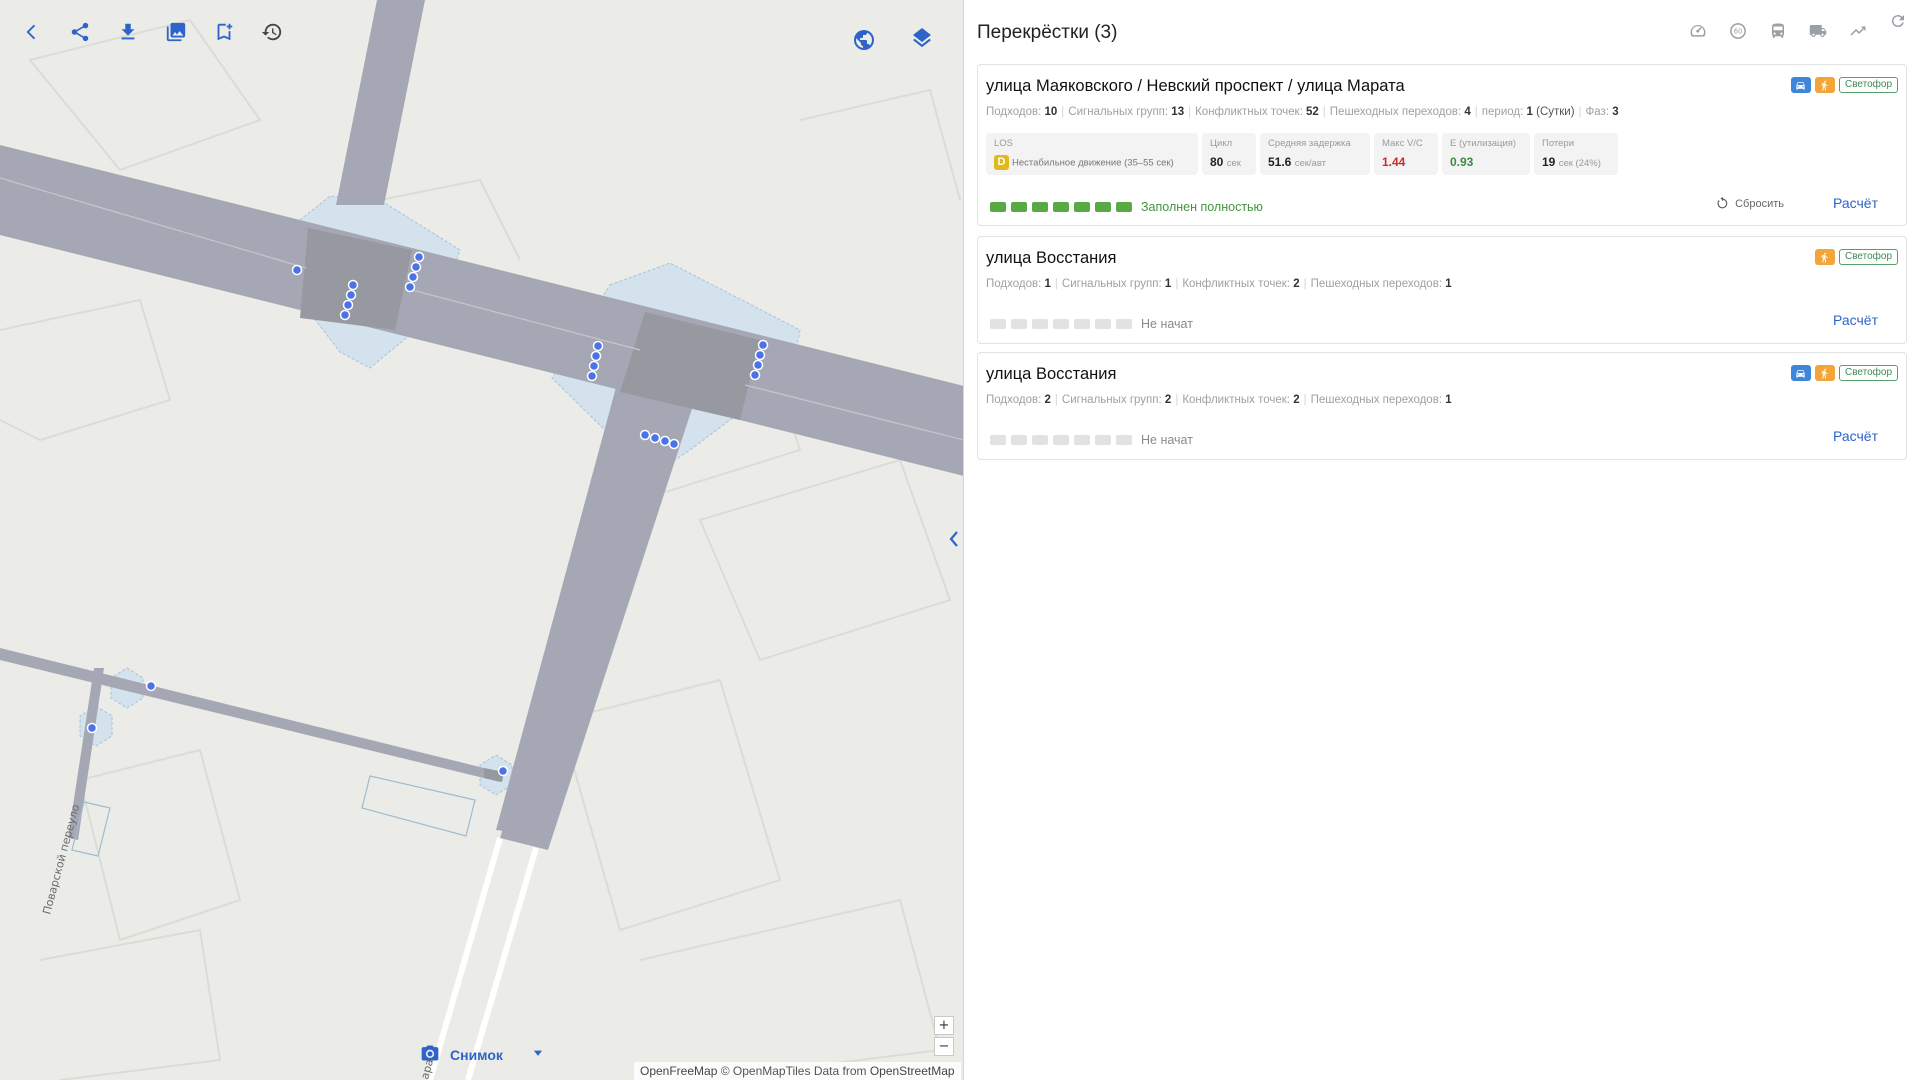 The image size is (1920, 1080). Describe the element at coordinates (1394, 162) in the screenshot. I see `metric-value: 1.44` at that location.